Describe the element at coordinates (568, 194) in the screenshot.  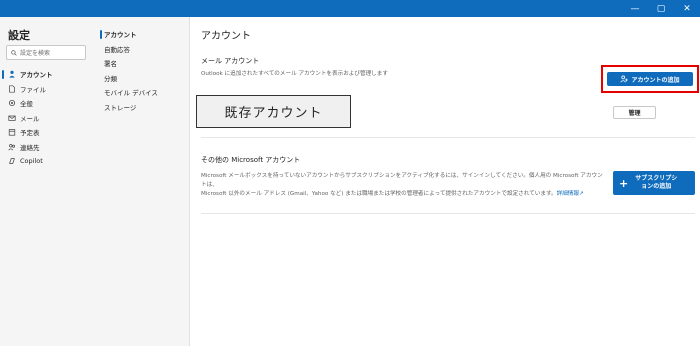
I see `learn-more-link: 詳細情報` at that location.